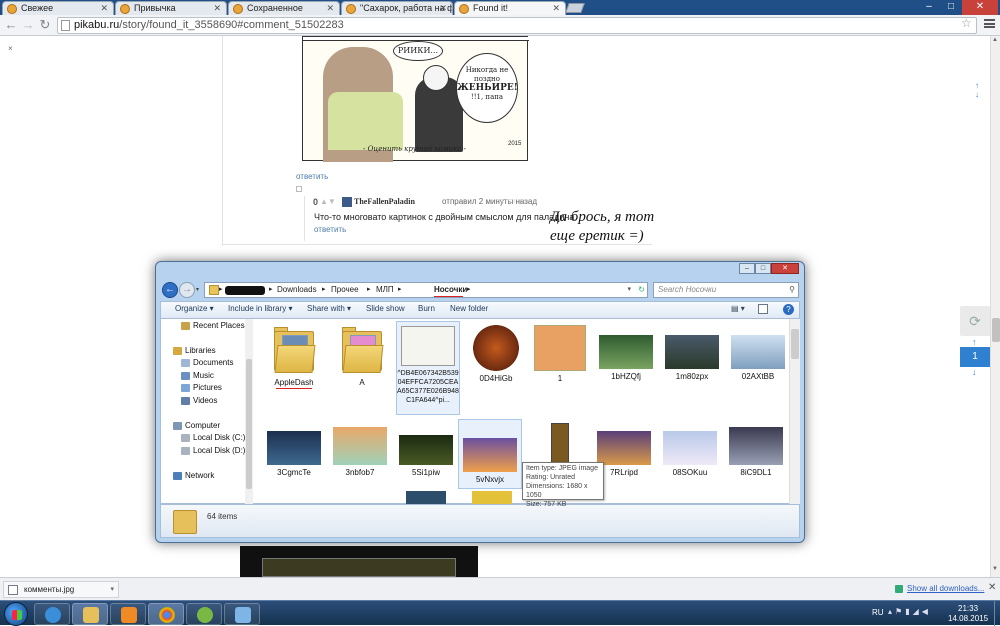 The height and width of the screenshot is (626, 1000). I want to click on file-item: 08SOKuu, so click(690, 454).